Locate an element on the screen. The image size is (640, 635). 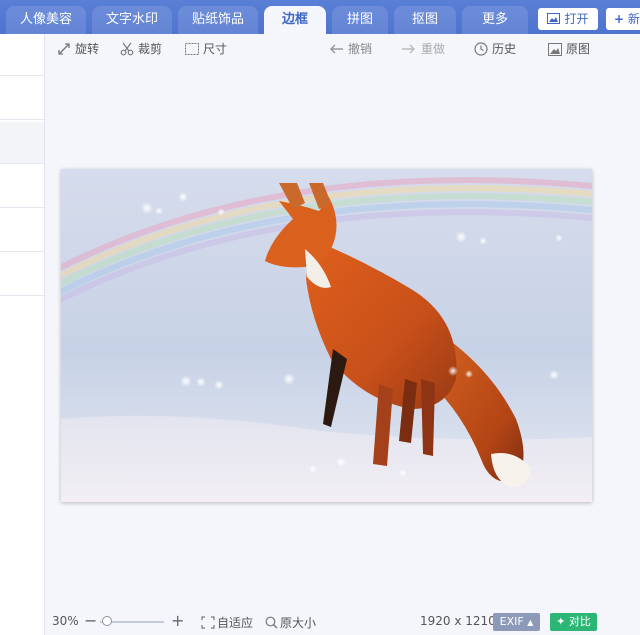
tab-label: 文字水印 is located at coordinates (131, 19).